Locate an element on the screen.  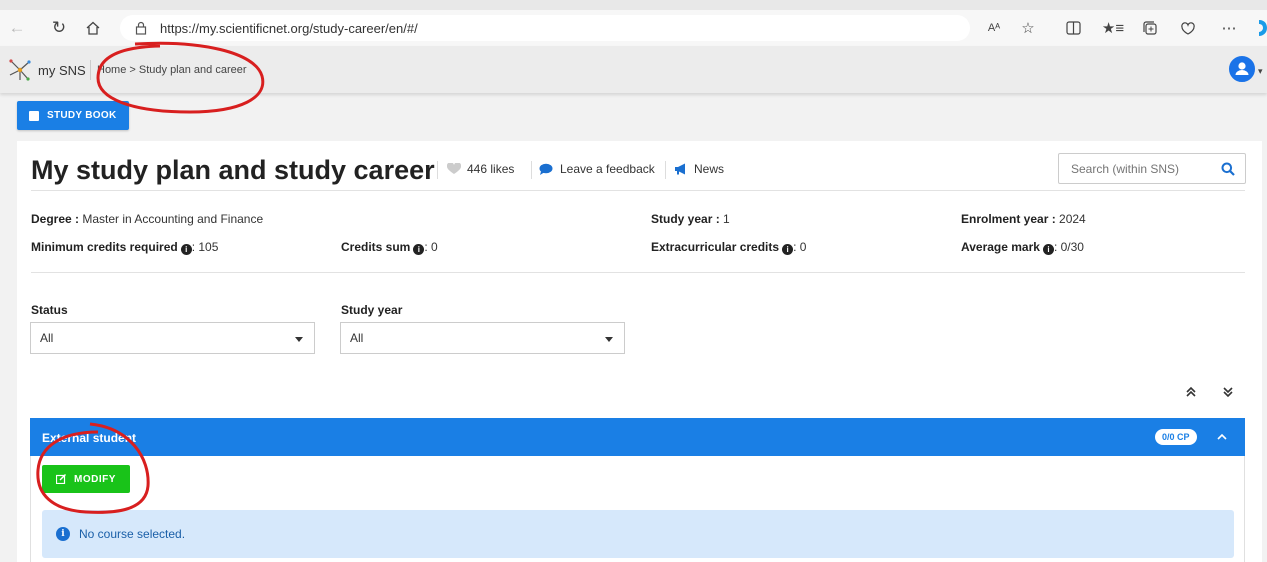
average-mark-info: Average marki: 0/30 is located at coordinates (1022, 247).